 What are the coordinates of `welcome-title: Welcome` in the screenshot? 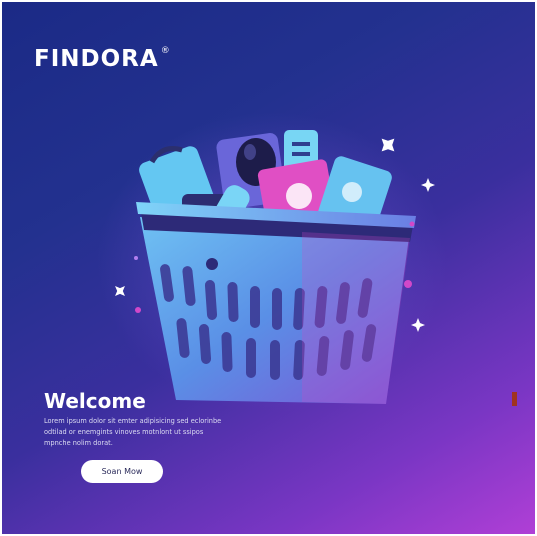 It's located at (95, 401).